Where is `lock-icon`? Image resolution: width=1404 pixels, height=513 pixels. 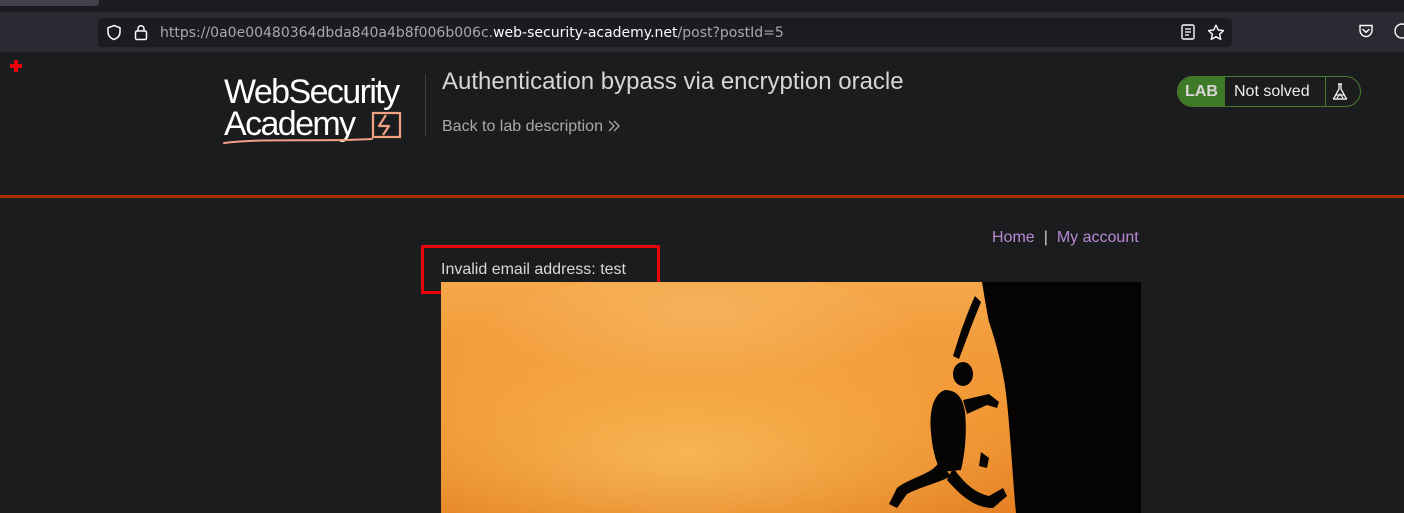 lock-icon is located at coordinates (141, 35).